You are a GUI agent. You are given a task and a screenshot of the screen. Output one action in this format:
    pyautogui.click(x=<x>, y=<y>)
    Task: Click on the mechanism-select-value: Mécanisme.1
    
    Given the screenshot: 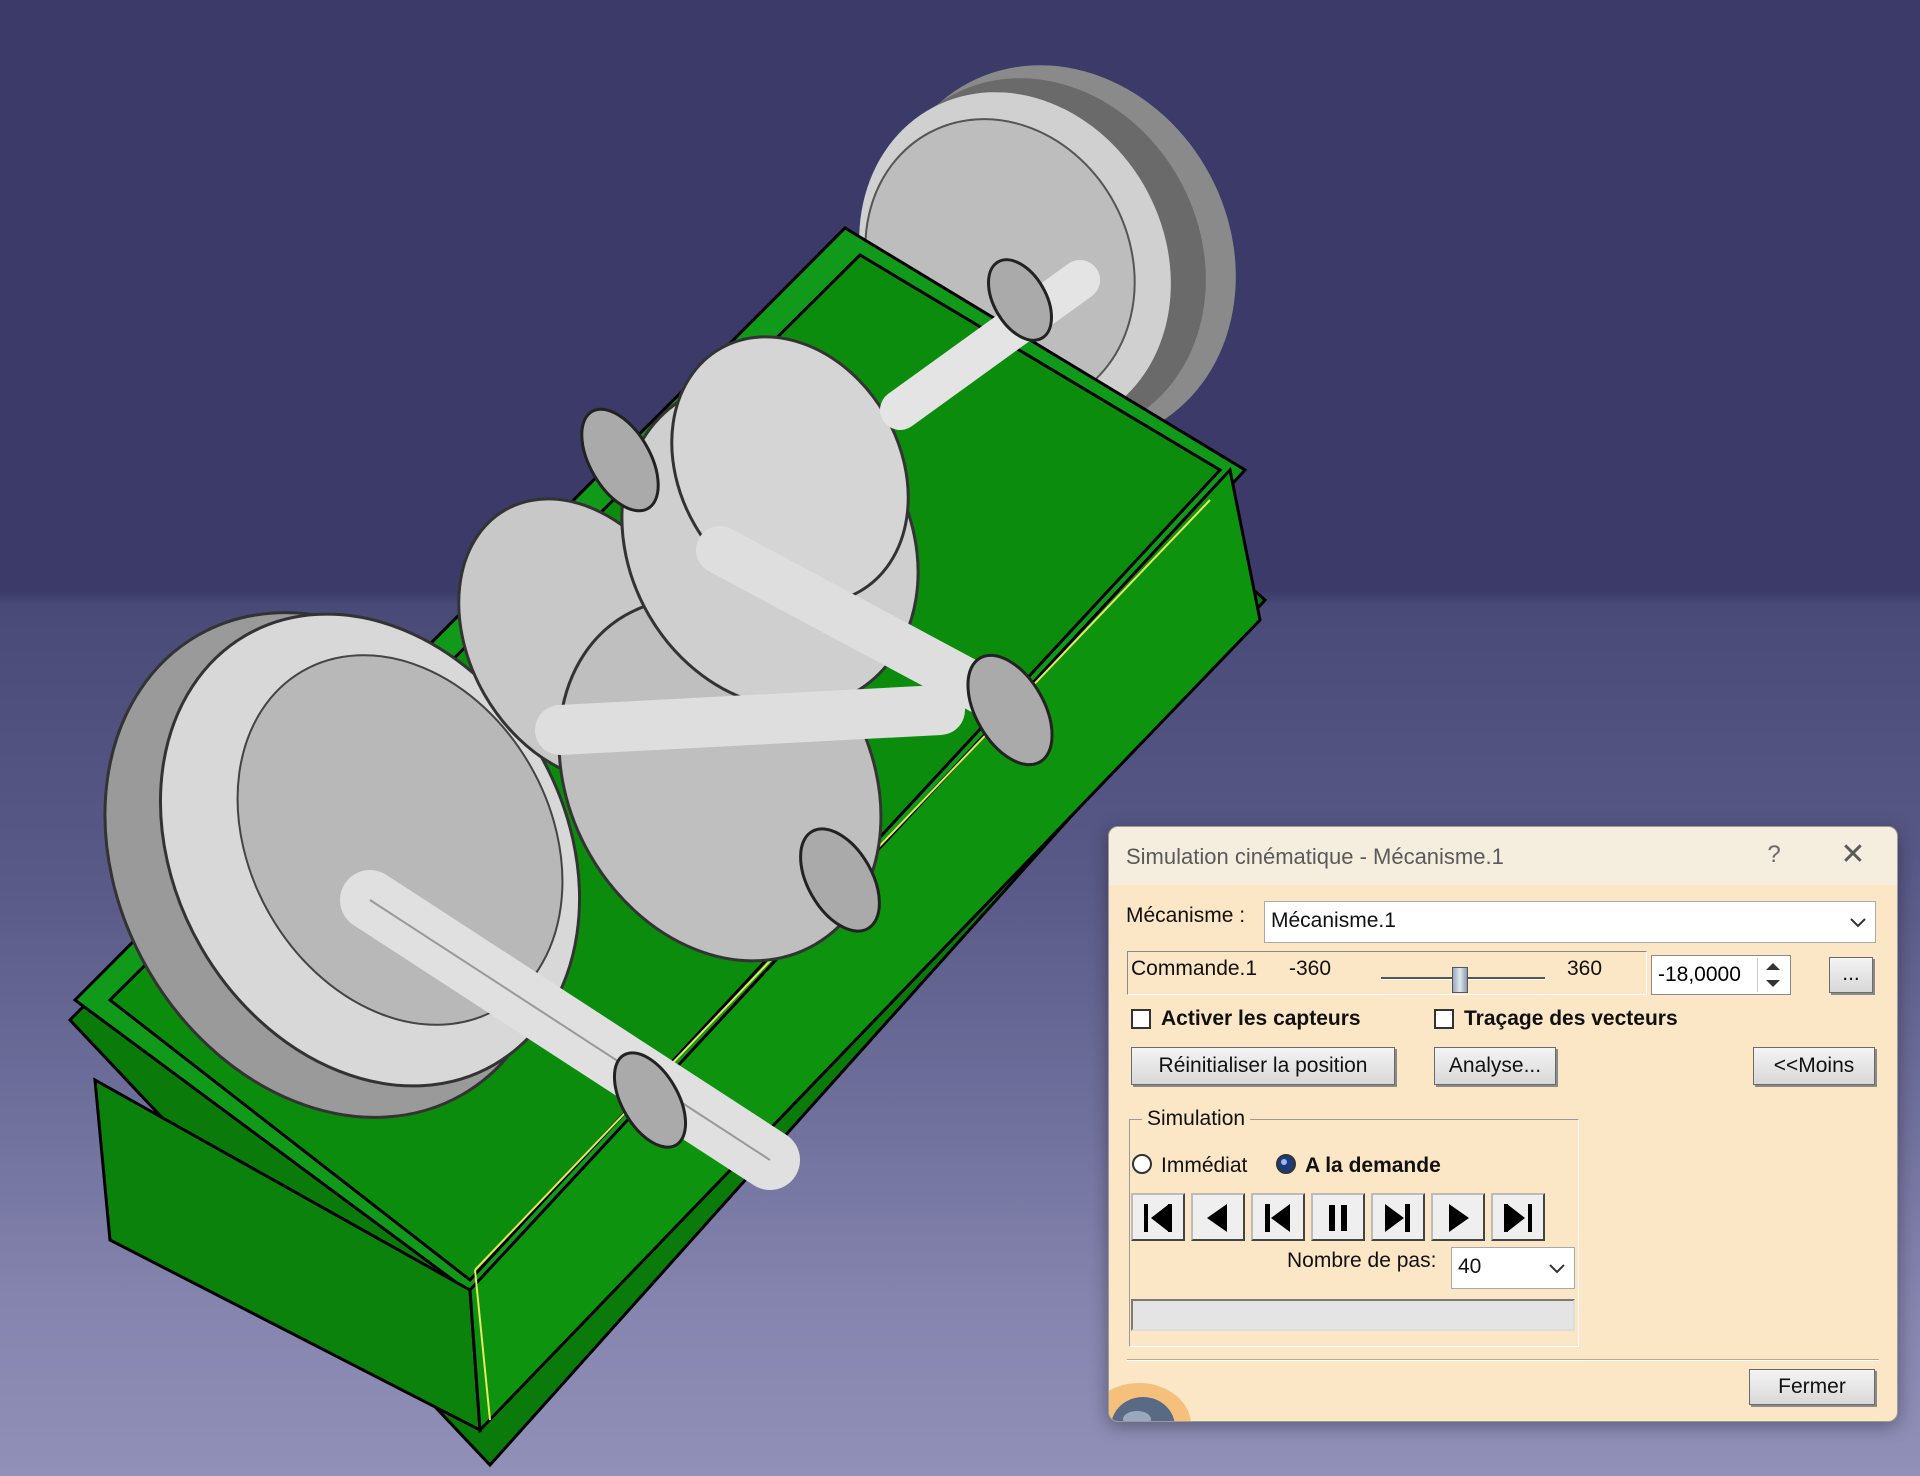 What is the action you would take?
    pyautogui.click(x=1333, y=920)
    